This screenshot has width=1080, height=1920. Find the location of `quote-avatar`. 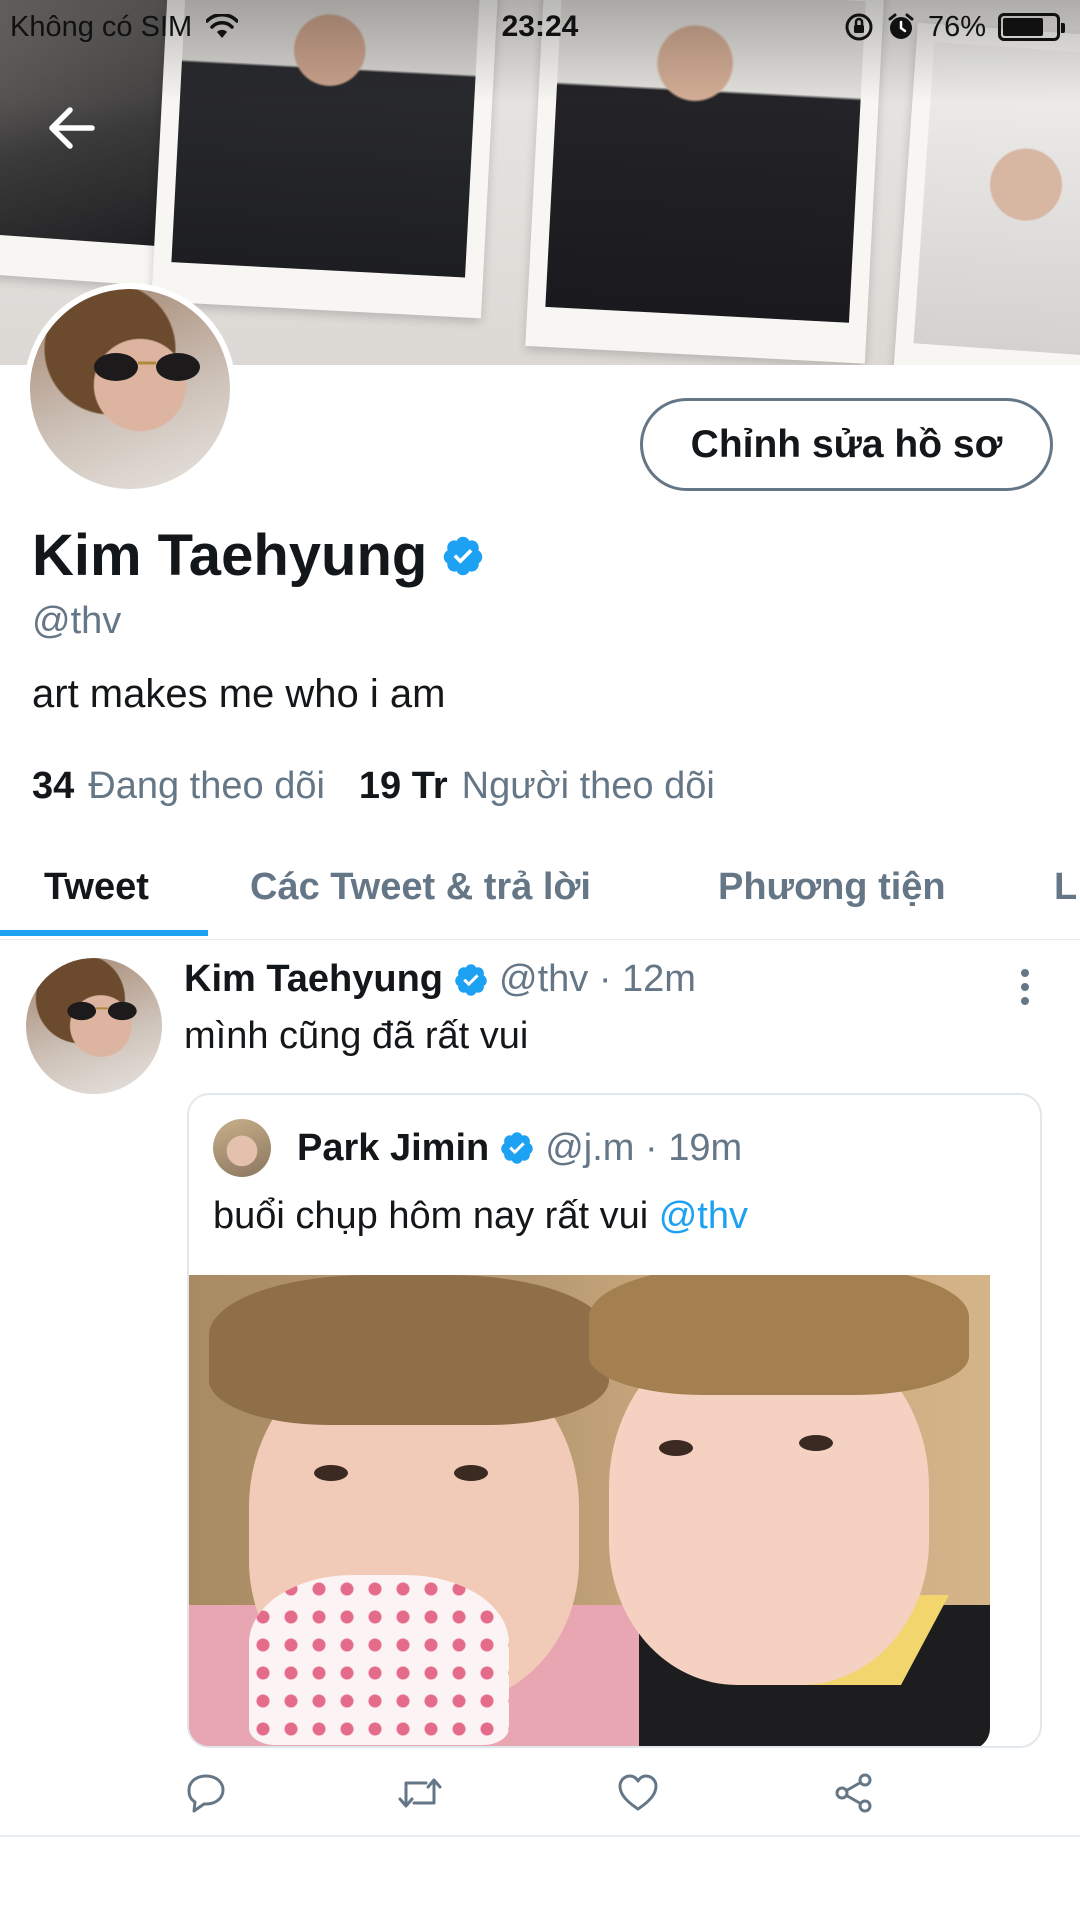

quote-avatar is located at coordinates (242, 1148).